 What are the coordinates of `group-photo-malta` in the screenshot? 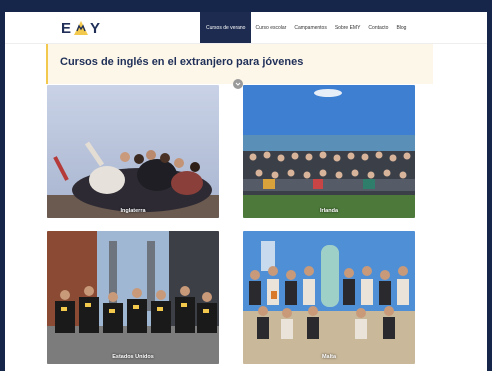 It's located at (329, 297).